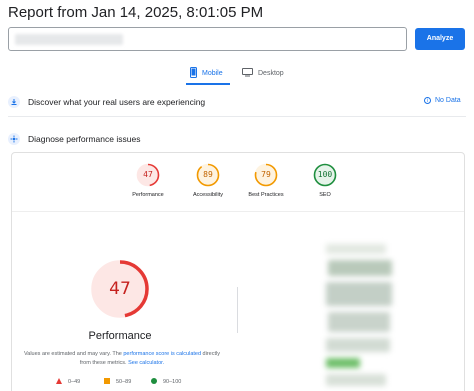 The width and height of the screenshot is (474, 391). Describe the element at coordinates (14, 139) in the screenshot. I see `lighthouse-icon` at that location.